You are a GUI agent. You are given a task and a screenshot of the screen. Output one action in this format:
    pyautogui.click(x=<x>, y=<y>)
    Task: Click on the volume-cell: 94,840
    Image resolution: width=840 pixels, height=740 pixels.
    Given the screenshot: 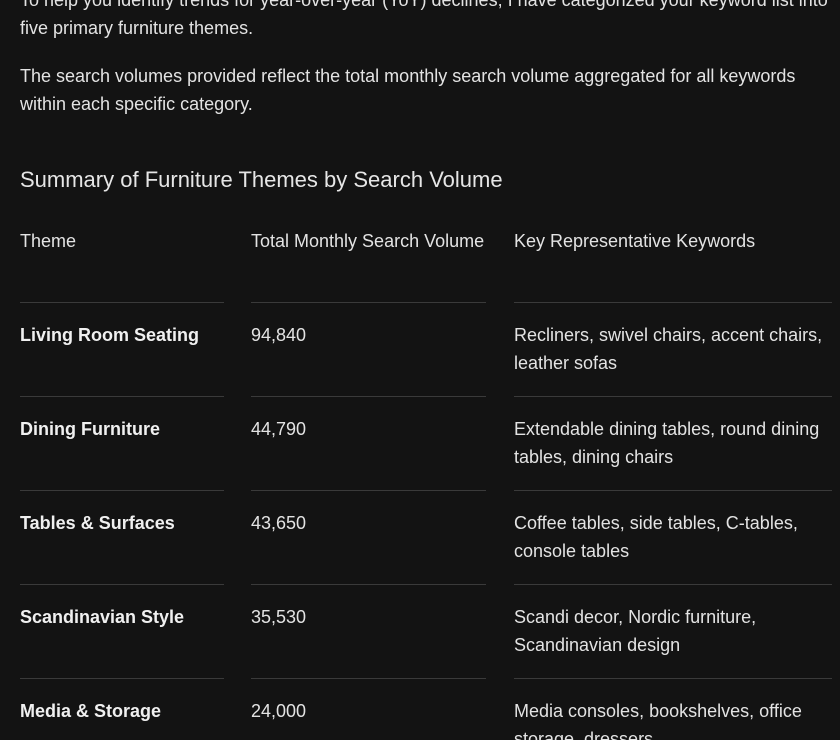 What is the action you would take?
    pyautogui.click(x=279, y=335)
    